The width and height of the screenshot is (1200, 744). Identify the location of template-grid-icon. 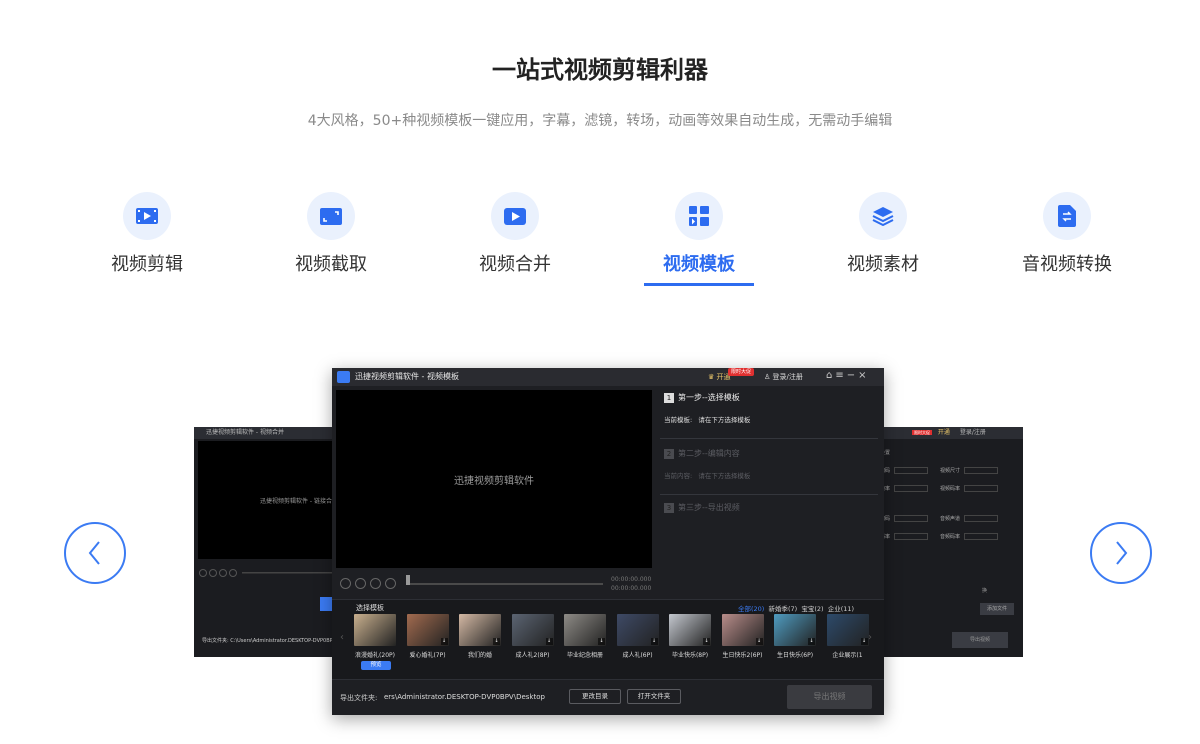
(699, 216).